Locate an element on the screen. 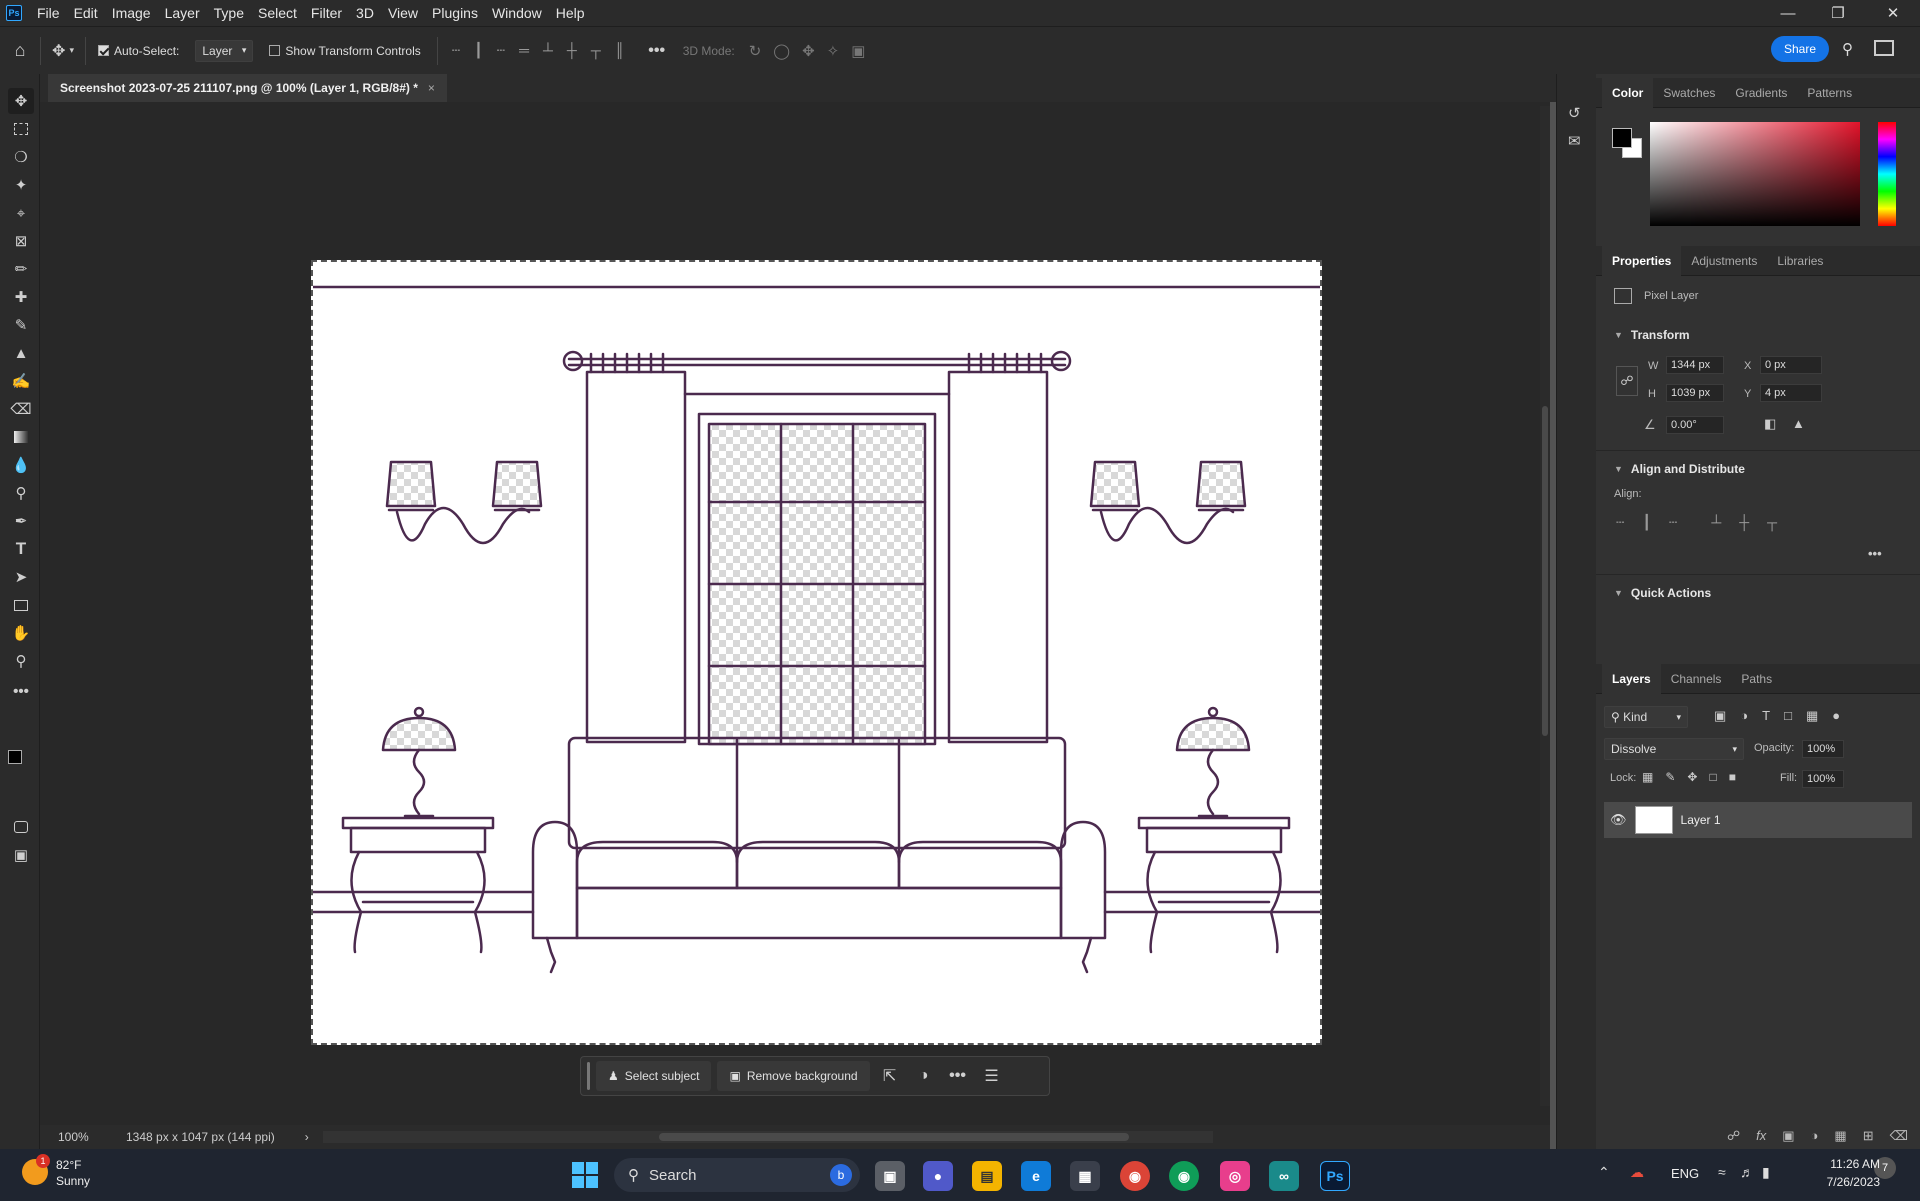 The height and width of the screenshot is (1201, 1920). move-tool-preset-icon: ✥ ▾ is located at coordinates (63, 51).